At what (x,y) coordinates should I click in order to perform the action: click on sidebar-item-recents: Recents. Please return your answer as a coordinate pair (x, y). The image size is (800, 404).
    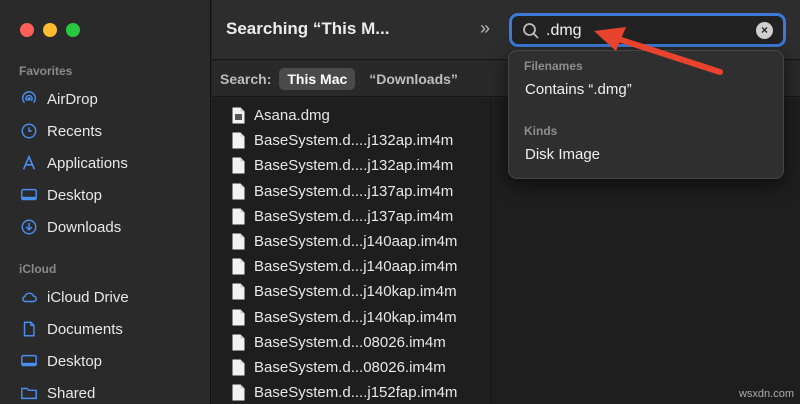
    Looking at the image, I should click on (60, 131).